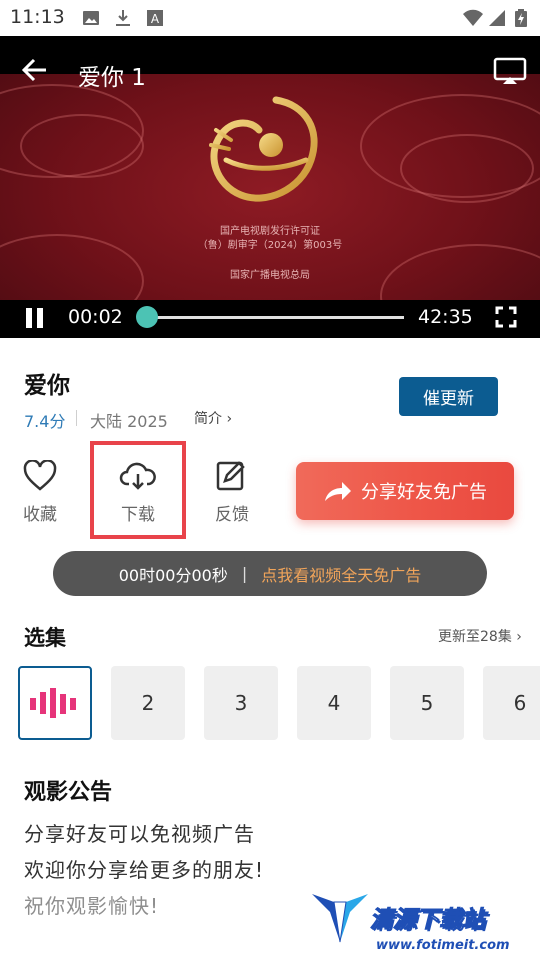 This screenshot has width=540, height=960. I want to click on rating: 7.4分, so click(45, 421).